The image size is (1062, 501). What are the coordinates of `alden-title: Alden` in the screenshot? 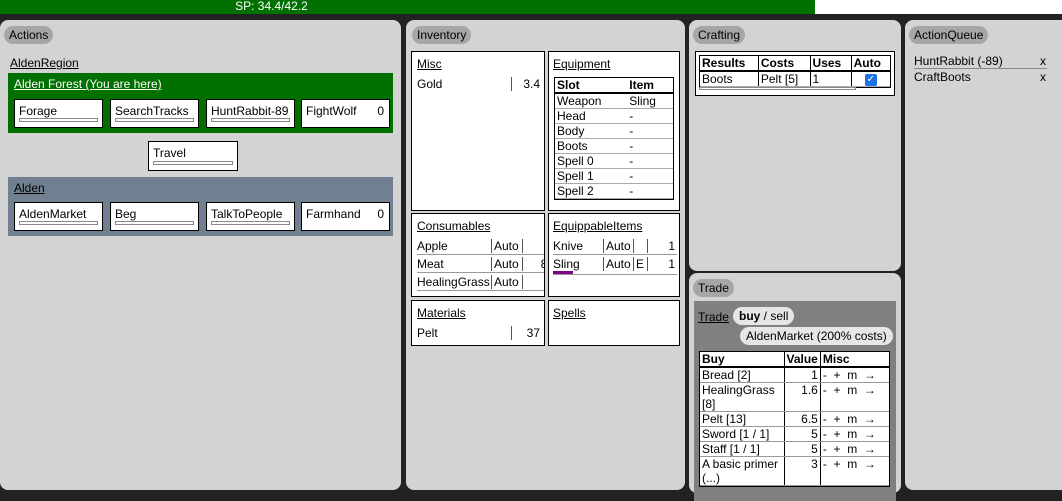 It's located at (29, 188).